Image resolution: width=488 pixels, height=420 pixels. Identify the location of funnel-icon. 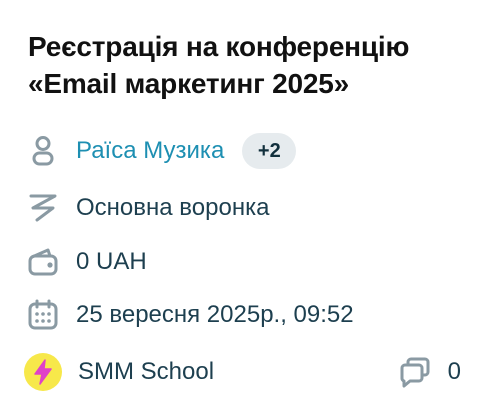
(43, 208).